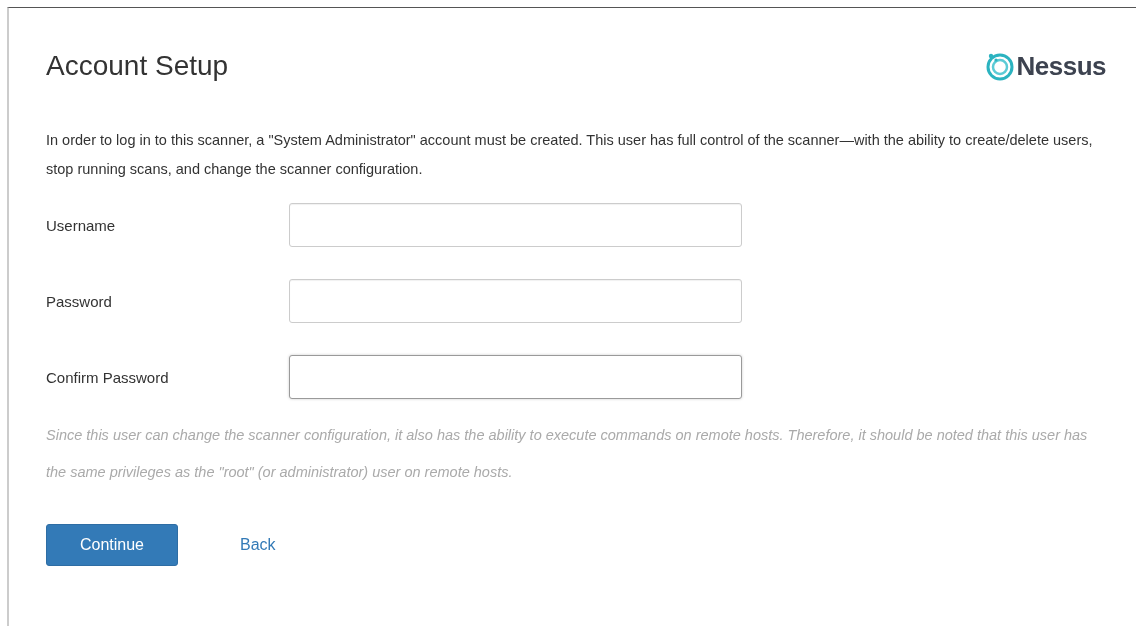 The height and width of the screenshot is (626, 1136). Describe the element at coordinates (570, 155) in the screenshot. I see `description-text: In order to log in to this scanner, a "System Administrator" account must be created. This user has full control of the scanner—with the ability to create/delete users, stop running scans, and change the scanner configuration.` at that location.